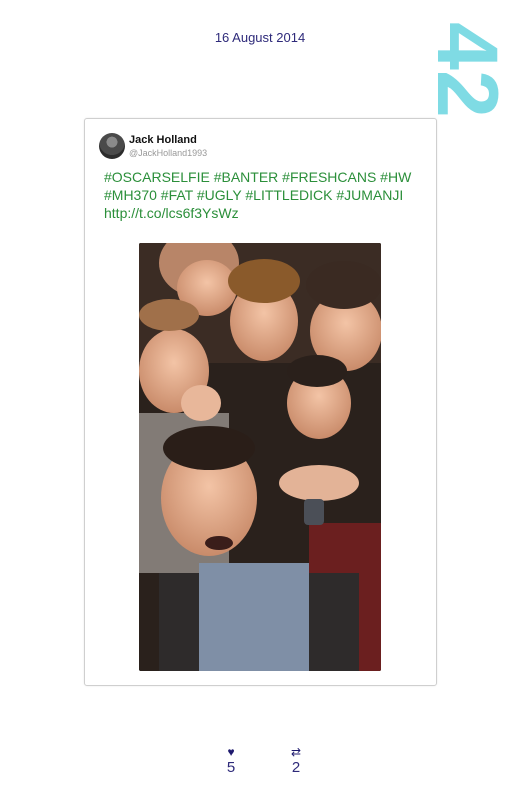  I want to click on author-handle: @JackHolland1993, so click(168, 153).